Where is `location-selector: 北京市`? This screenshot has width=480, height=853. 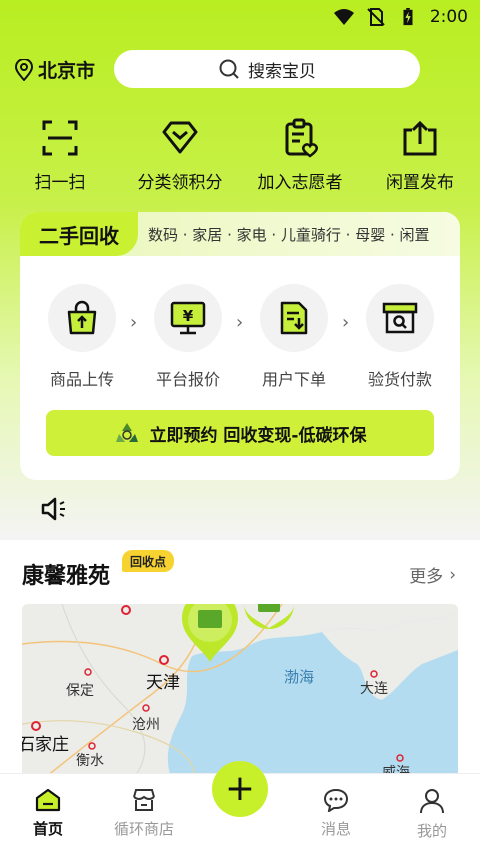
location-selector: 北京市 is located at coordinates (54, 69).